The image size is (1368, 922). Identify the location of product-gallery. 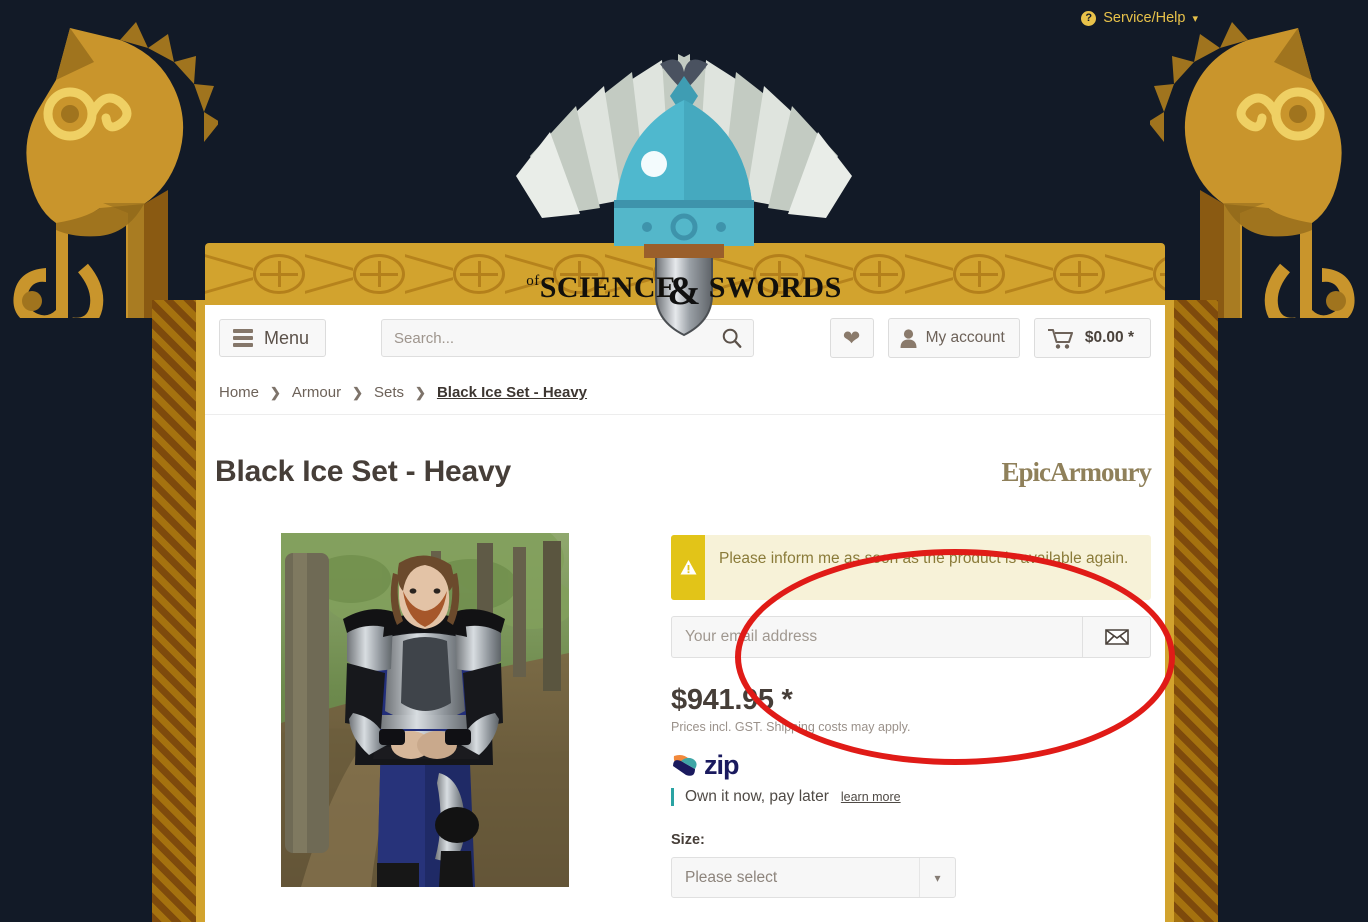
(425, 715).